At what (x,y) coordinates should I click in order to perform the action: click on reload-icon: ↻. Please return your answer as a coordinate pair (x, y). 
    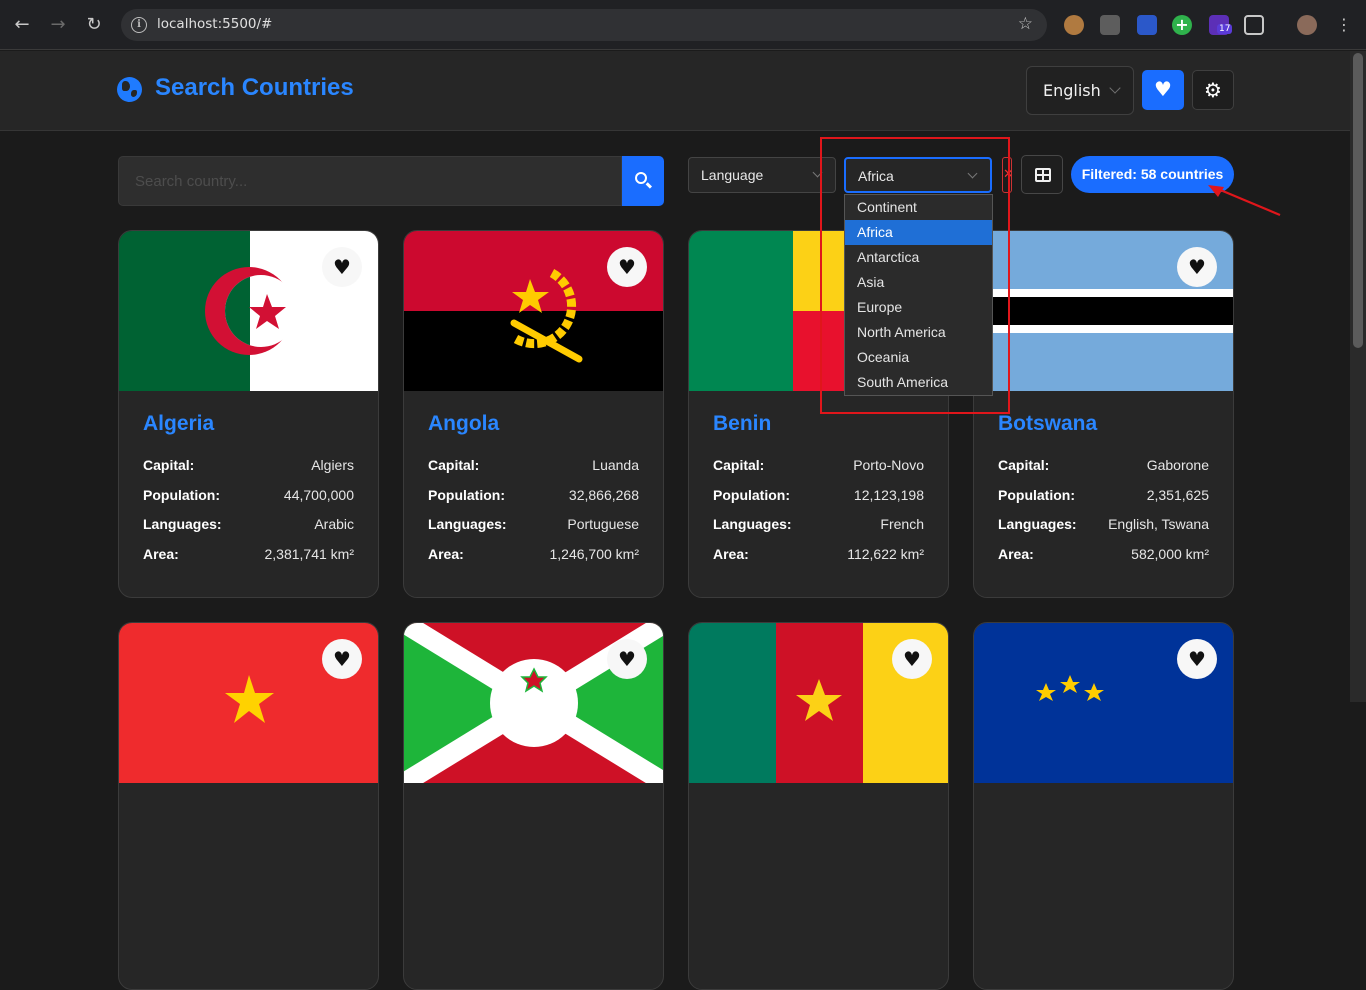
    Looking at the image, I should click on (94, 25).